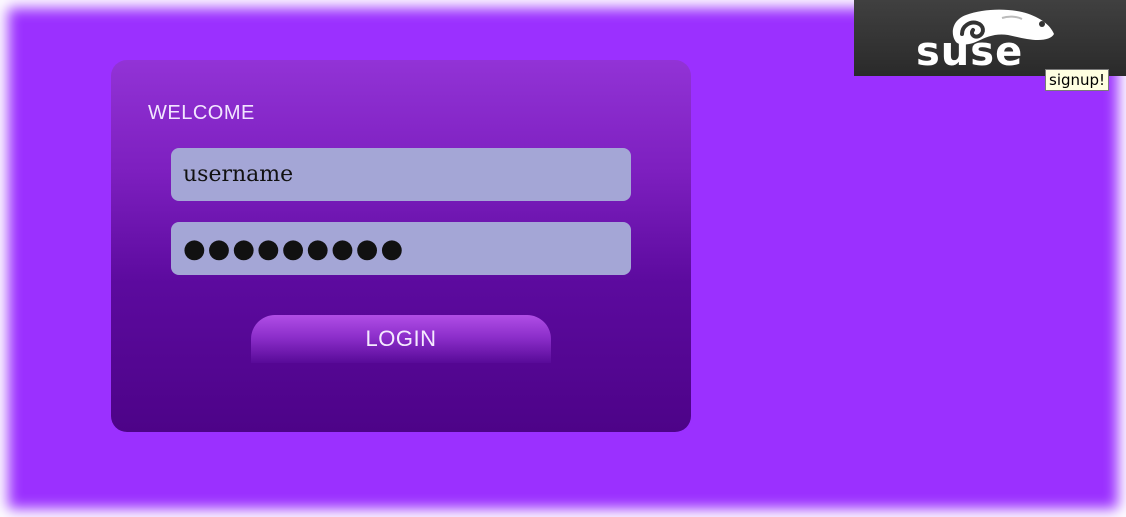 The height and width of the screenshot is (517, 1126). What do you see at coordinates (401, 174) in the screenshot?
I see `username-field` at bounding box center [401, 174].